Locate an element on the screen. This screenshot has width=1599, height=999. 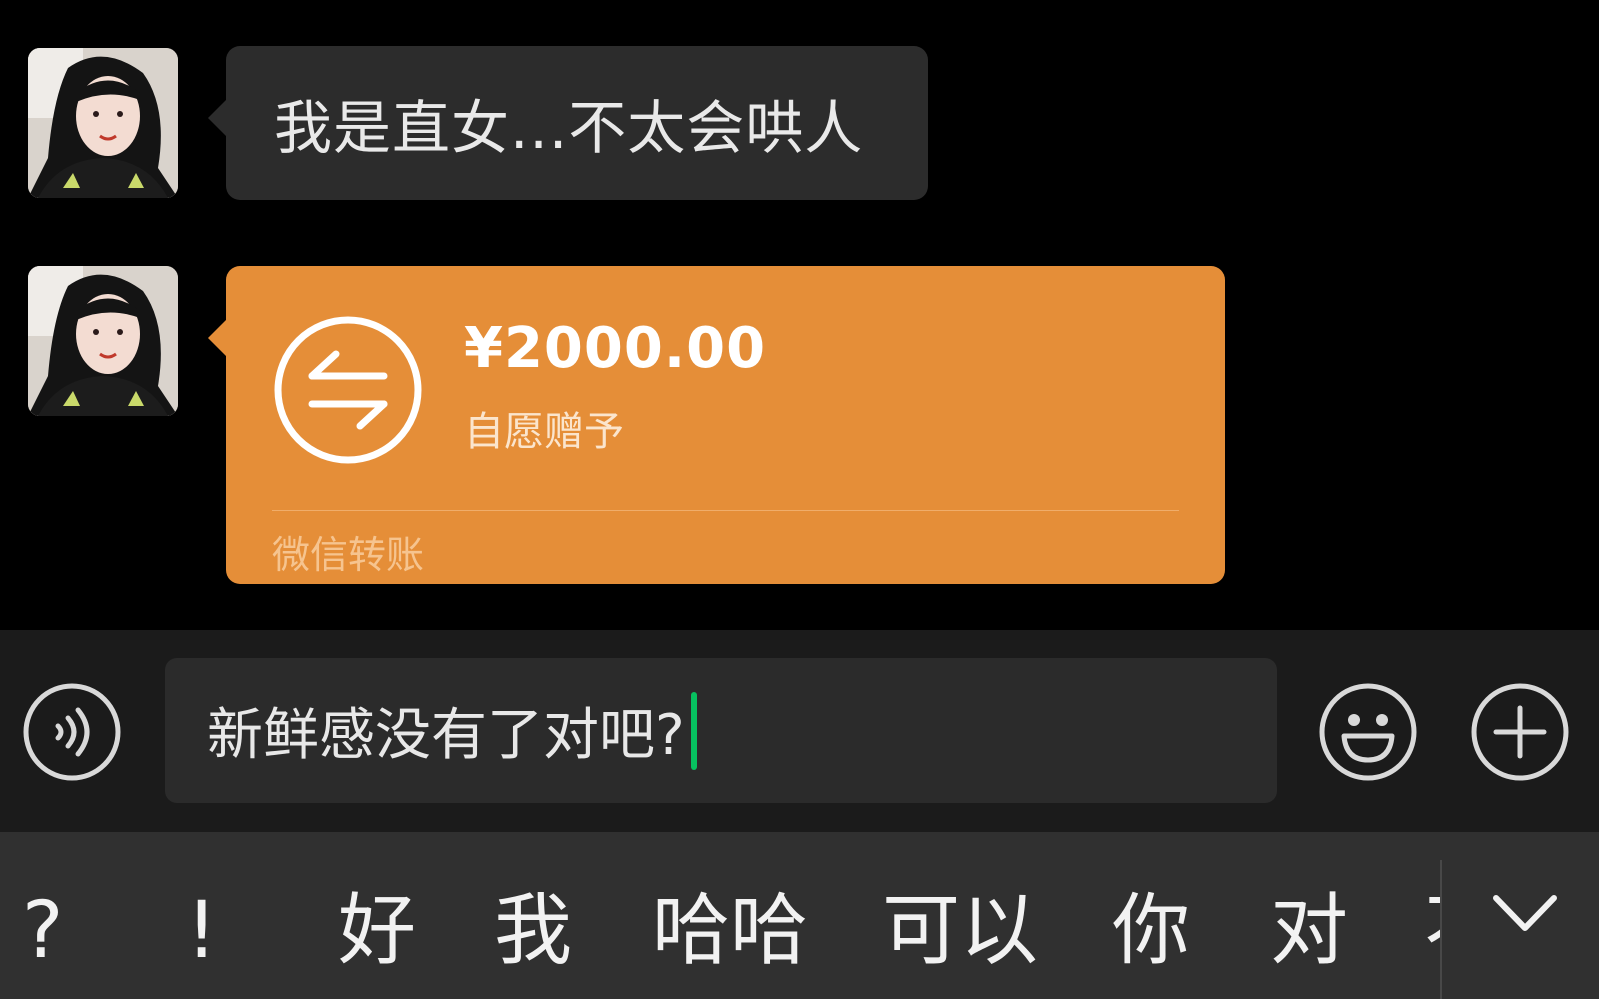
emoji-button is located at coordinates (1368, 732).